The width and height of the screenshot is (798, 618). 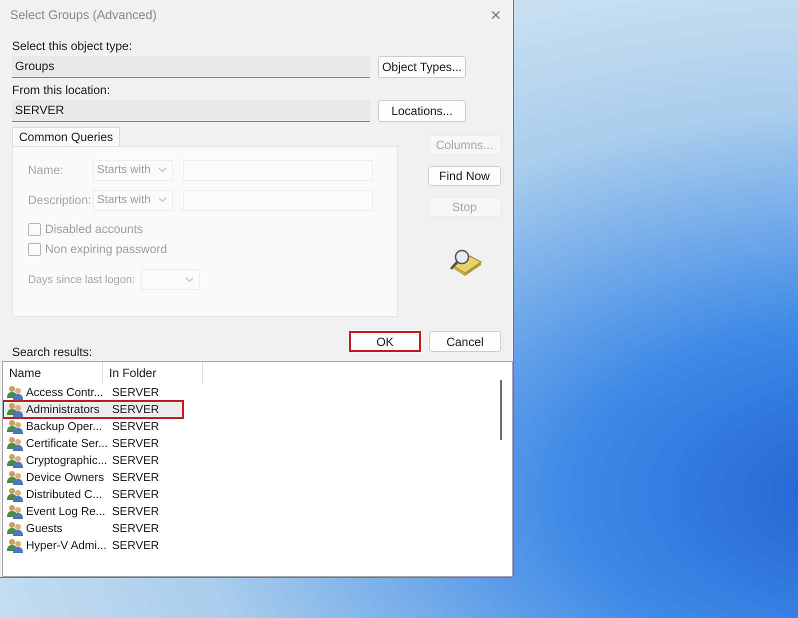 I want to click on checkbox-label: Disabled accounts, so click(x=94, y=229).